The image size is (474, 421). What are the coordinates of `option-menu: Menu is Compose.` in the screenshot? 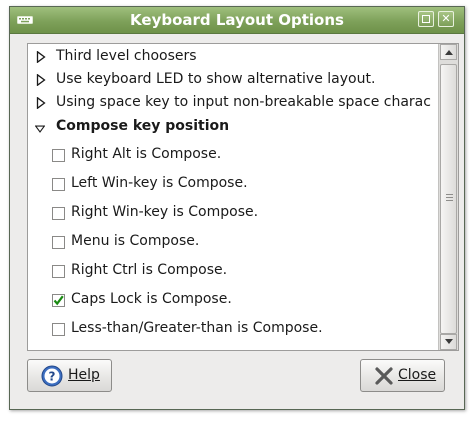 It's located at (229, 242).